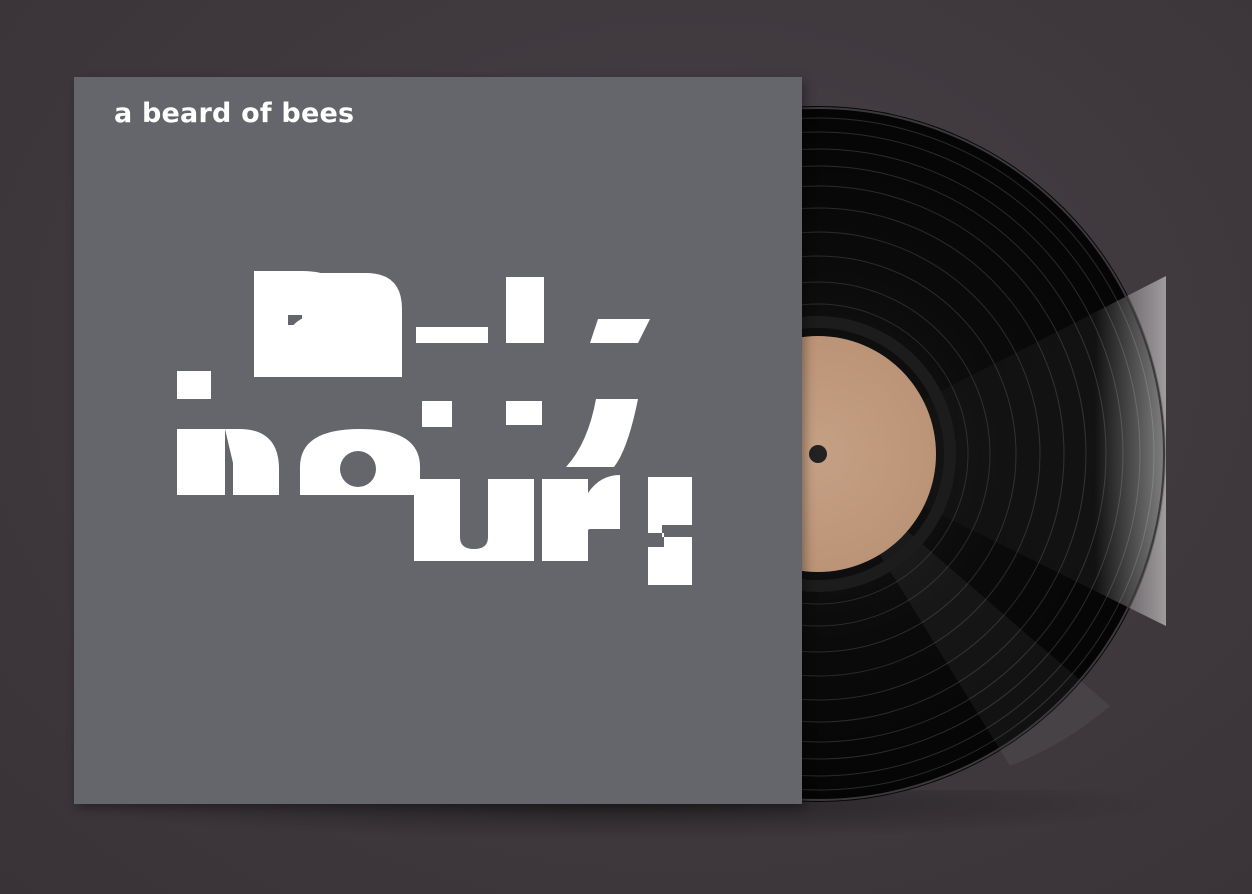 The width and height of the screenshot is (1252, 894). What do you see at coordinates (228, 462) in the screenshot?
I see `fragment-h` at bounding box center [228, 462].